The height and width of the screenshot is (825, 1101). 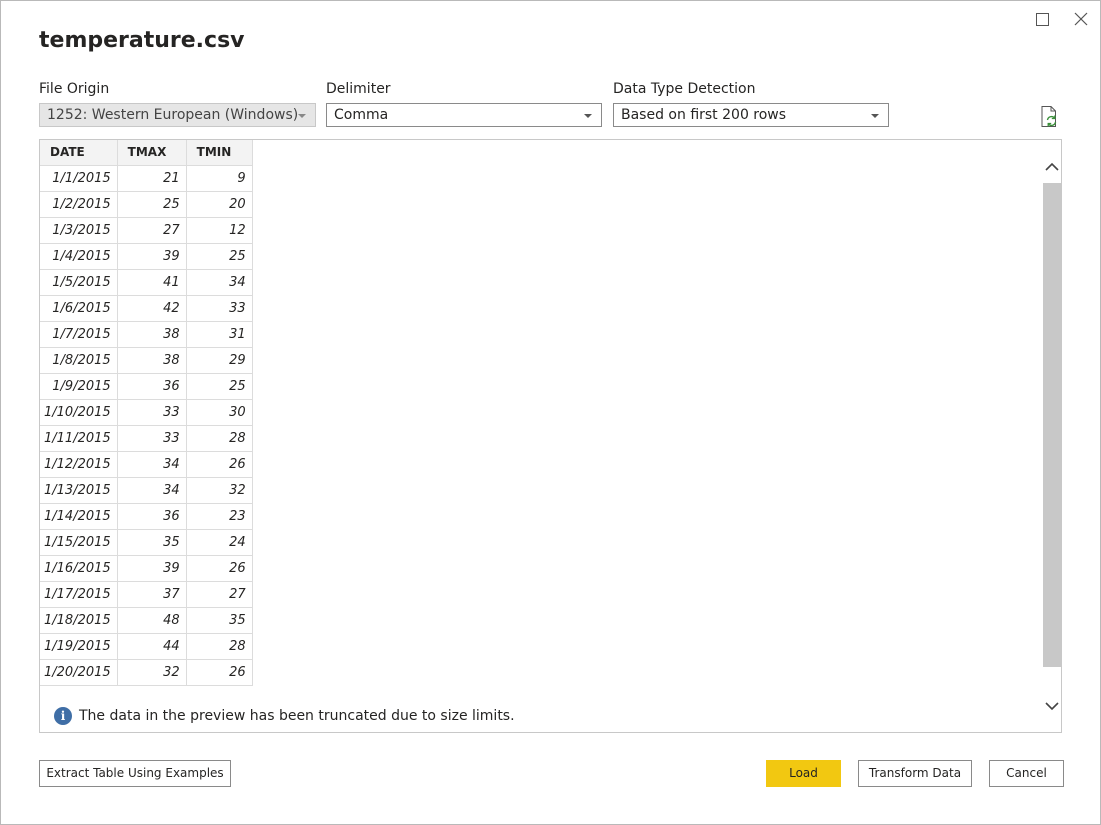 What do you see at coordinates (142, 40) in the screenshot?
I see `dialog-title: temperature.csv` at bounding box center [142, 40].